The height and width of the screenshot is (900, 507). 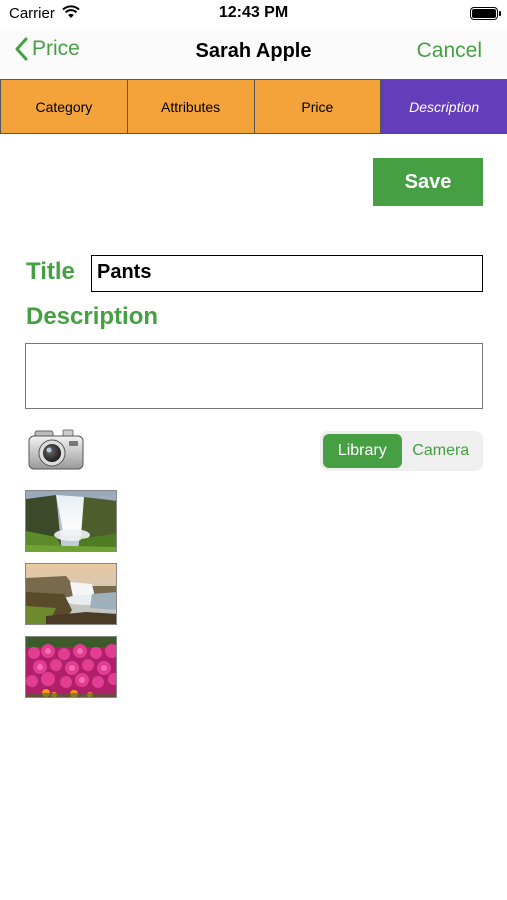 I want to click on title-label: Title, so click(x=50, y=271).